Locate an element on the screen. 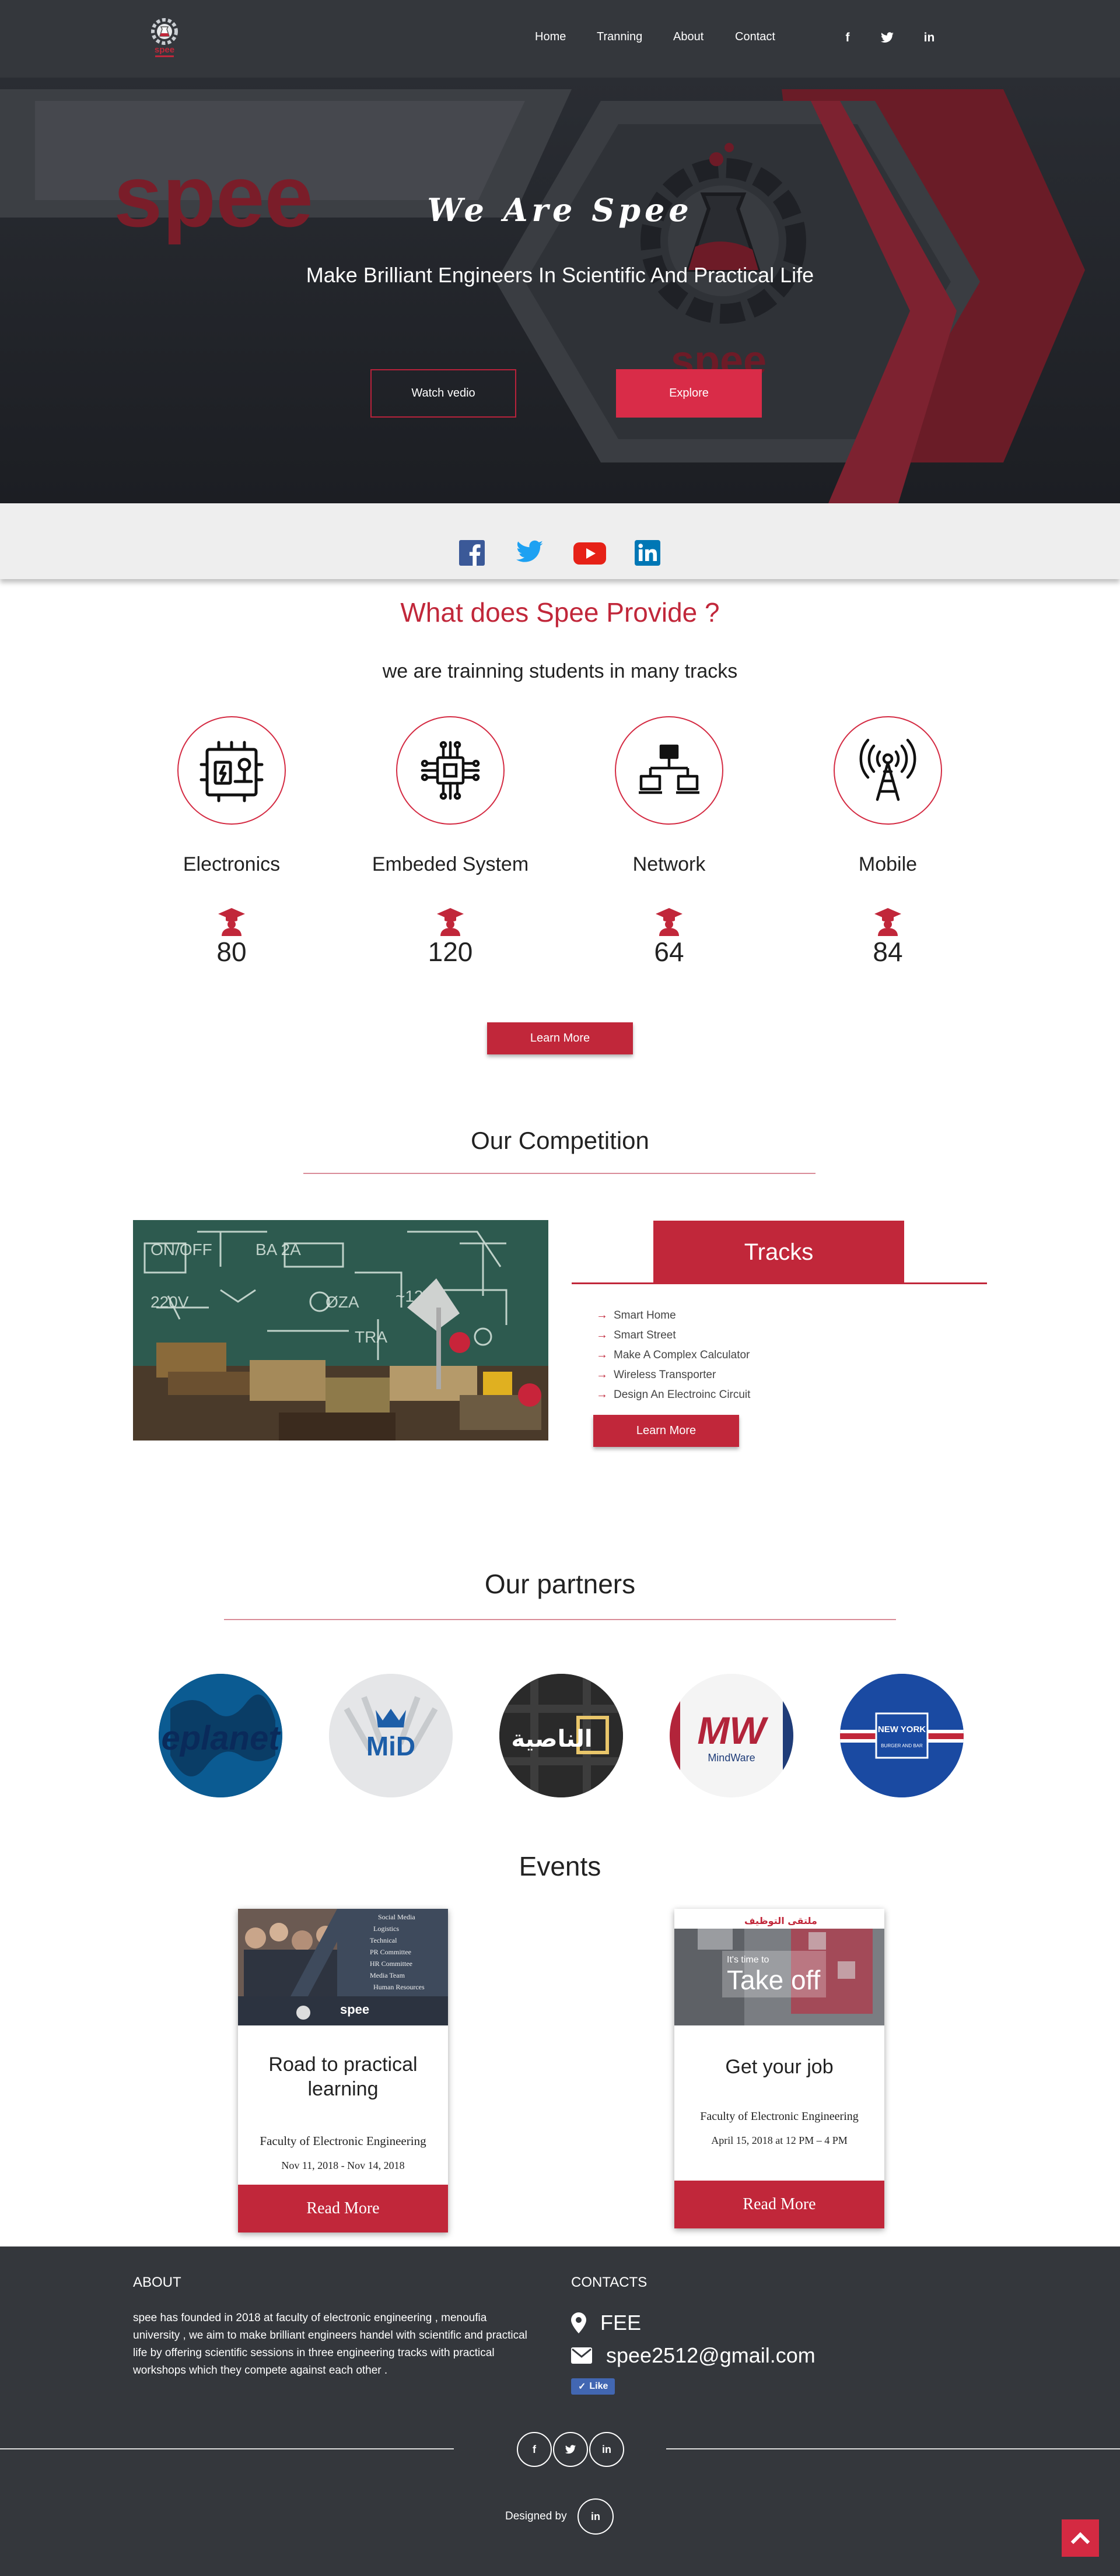 The image size is (1120, 2576). contact-email: spee2512@gmail.com is located at coordinates (694, 2355).